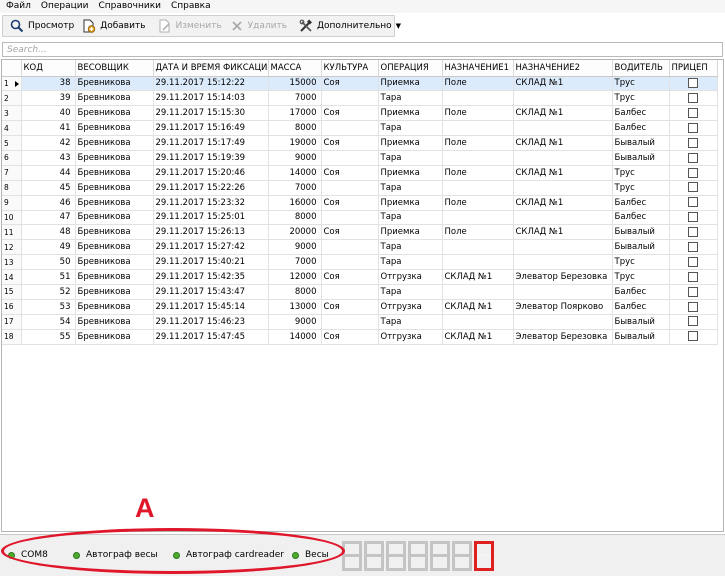  What do you see at coordinates (563, 68) in the screenshot?
I see `column-header: НАЗНАЧЕНИЕ2` at bounding box center [563, 68].